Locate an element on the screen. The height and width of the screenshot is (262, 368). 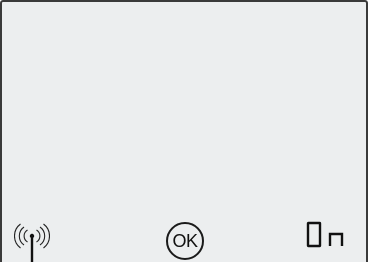
segment-digit-n is located at coordinates (336, 239).